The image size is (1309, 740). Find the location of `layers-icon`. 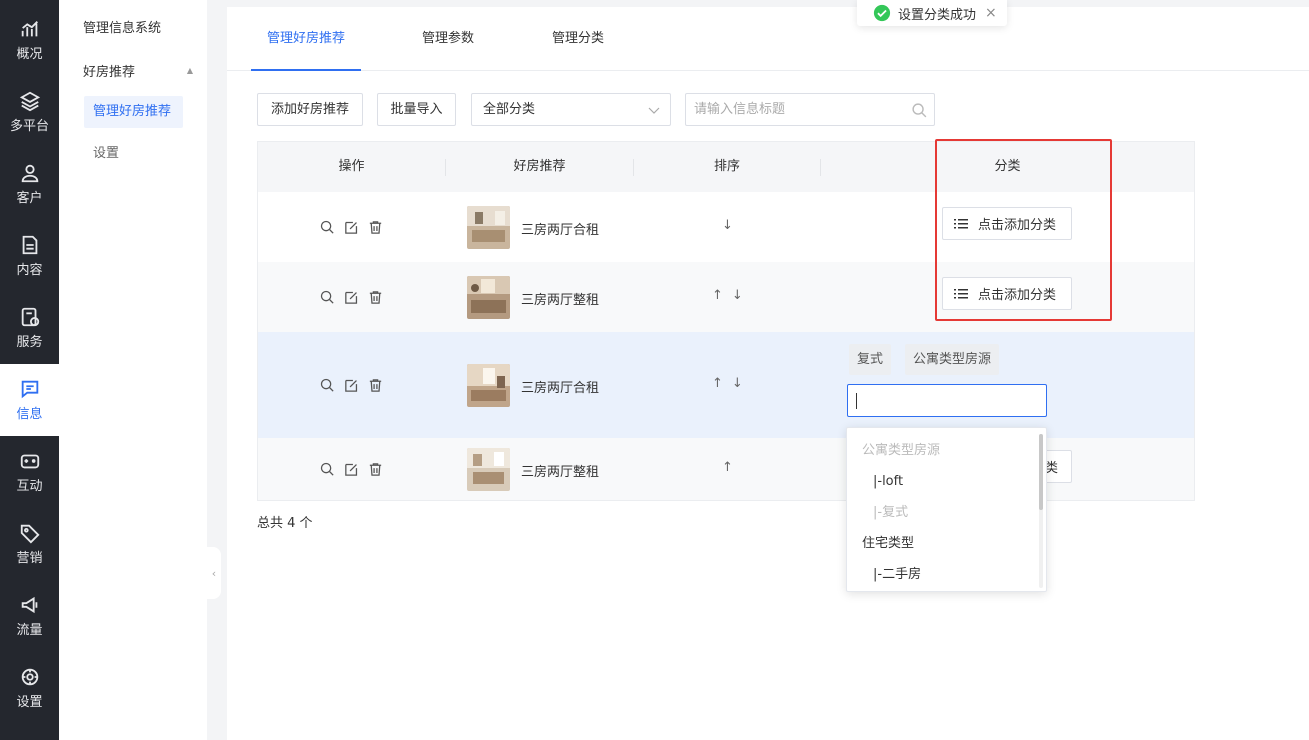

layers-icon is located at coordinates (29, 101).